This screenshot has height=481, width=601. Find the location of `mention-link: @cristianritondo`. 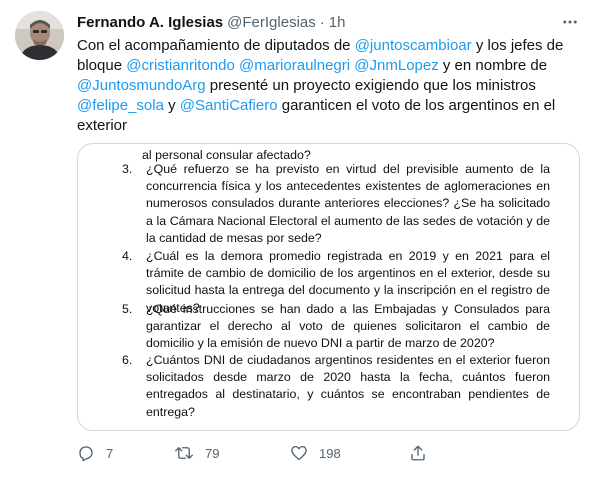

mention-link: @cristianritondo is located at coordinates (180, 65).